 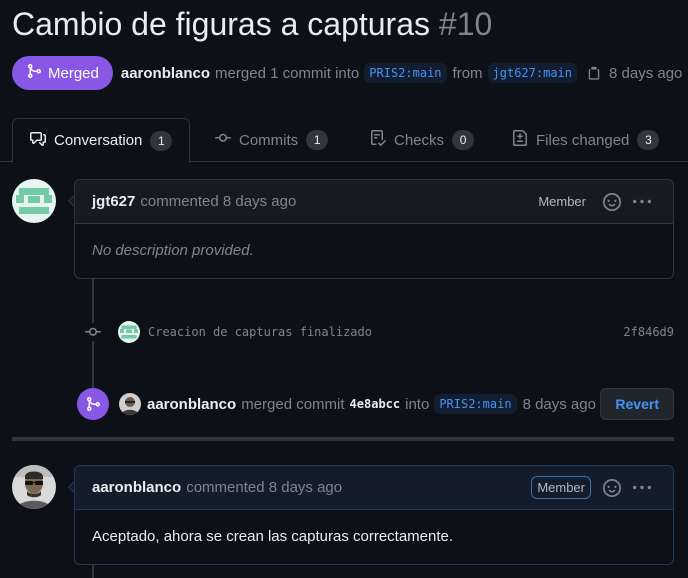 What do you see at coordinates (648, 140) in the screenshot?
I see `tab-files-changed-count: 3` at bounding box center [648, 140].